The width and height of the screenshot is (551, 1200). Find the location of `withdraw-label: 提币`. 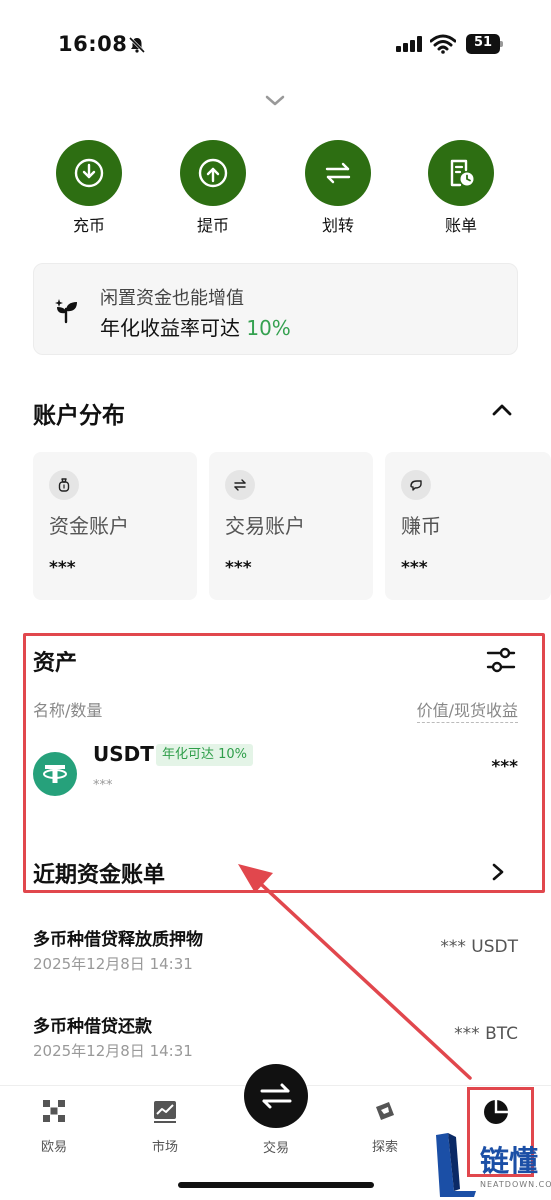

withdraw-label: 提币 is located at coordinates (212, 225).